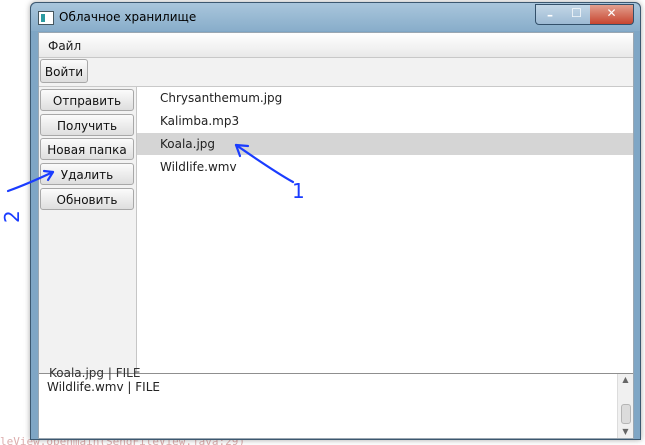 The width and height of the screenshot is (645, 445). I want to click on close-button: ✕, so click(612, 14).